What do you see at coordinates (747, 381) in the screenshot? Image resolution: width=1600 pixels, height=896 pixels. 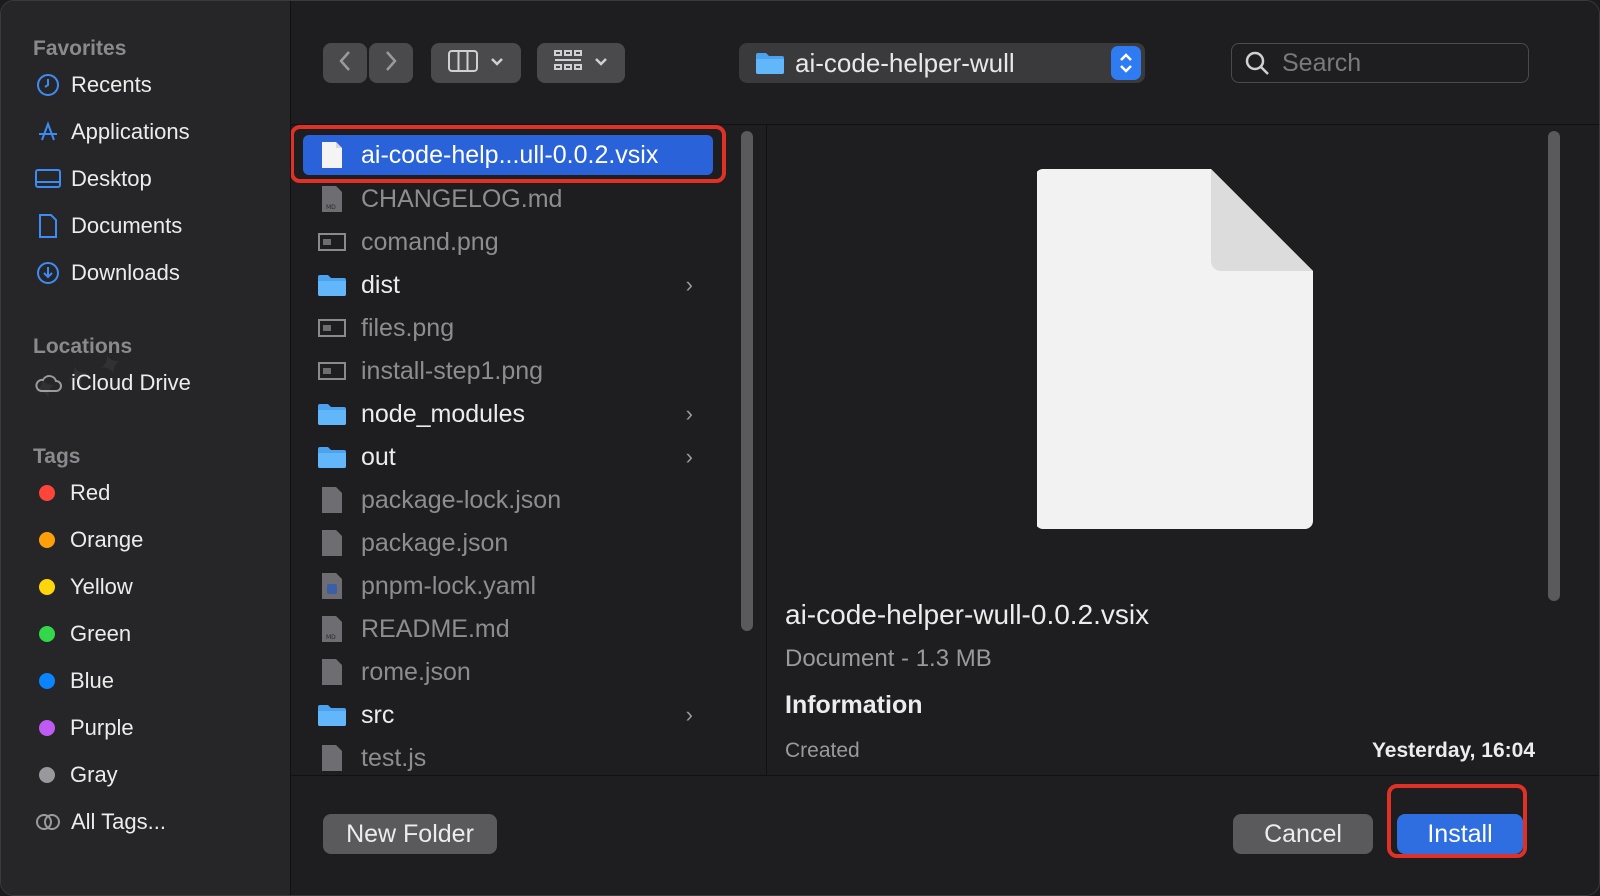 I see `file-list-scrollbar` at bounding box center [747, 381].